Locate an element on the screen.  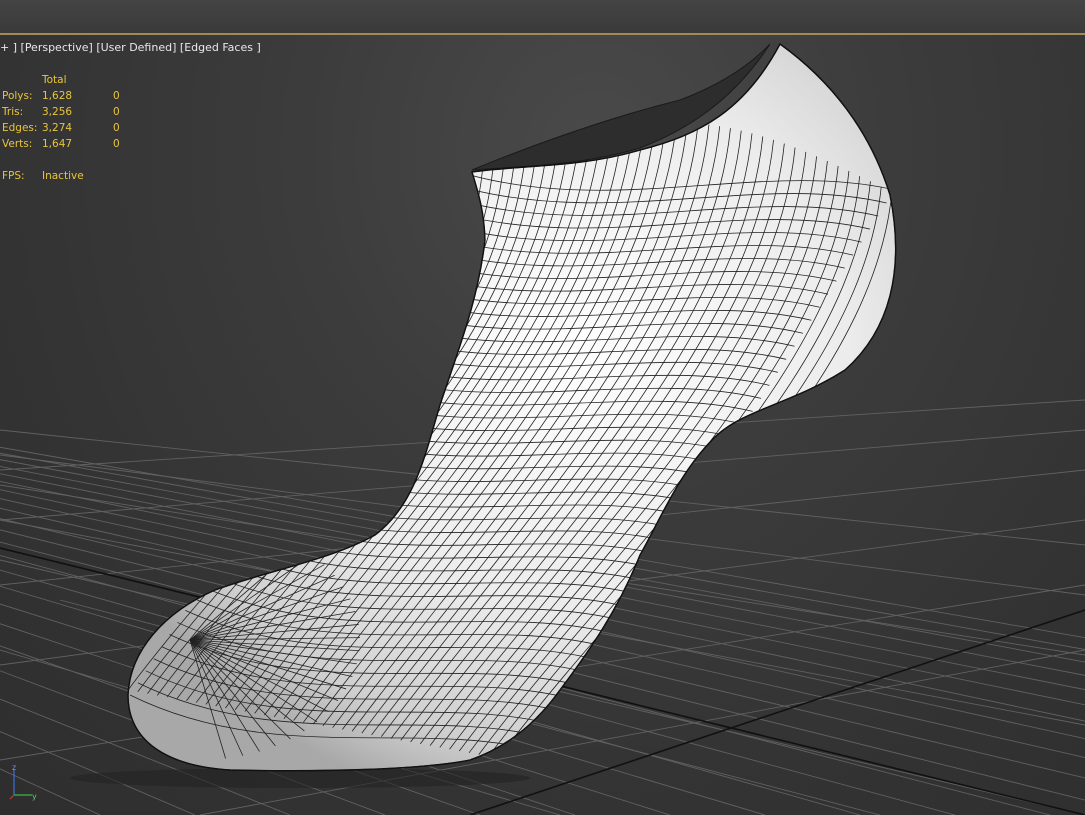
stats-label: Tris: is located at coordinates (13, 112).